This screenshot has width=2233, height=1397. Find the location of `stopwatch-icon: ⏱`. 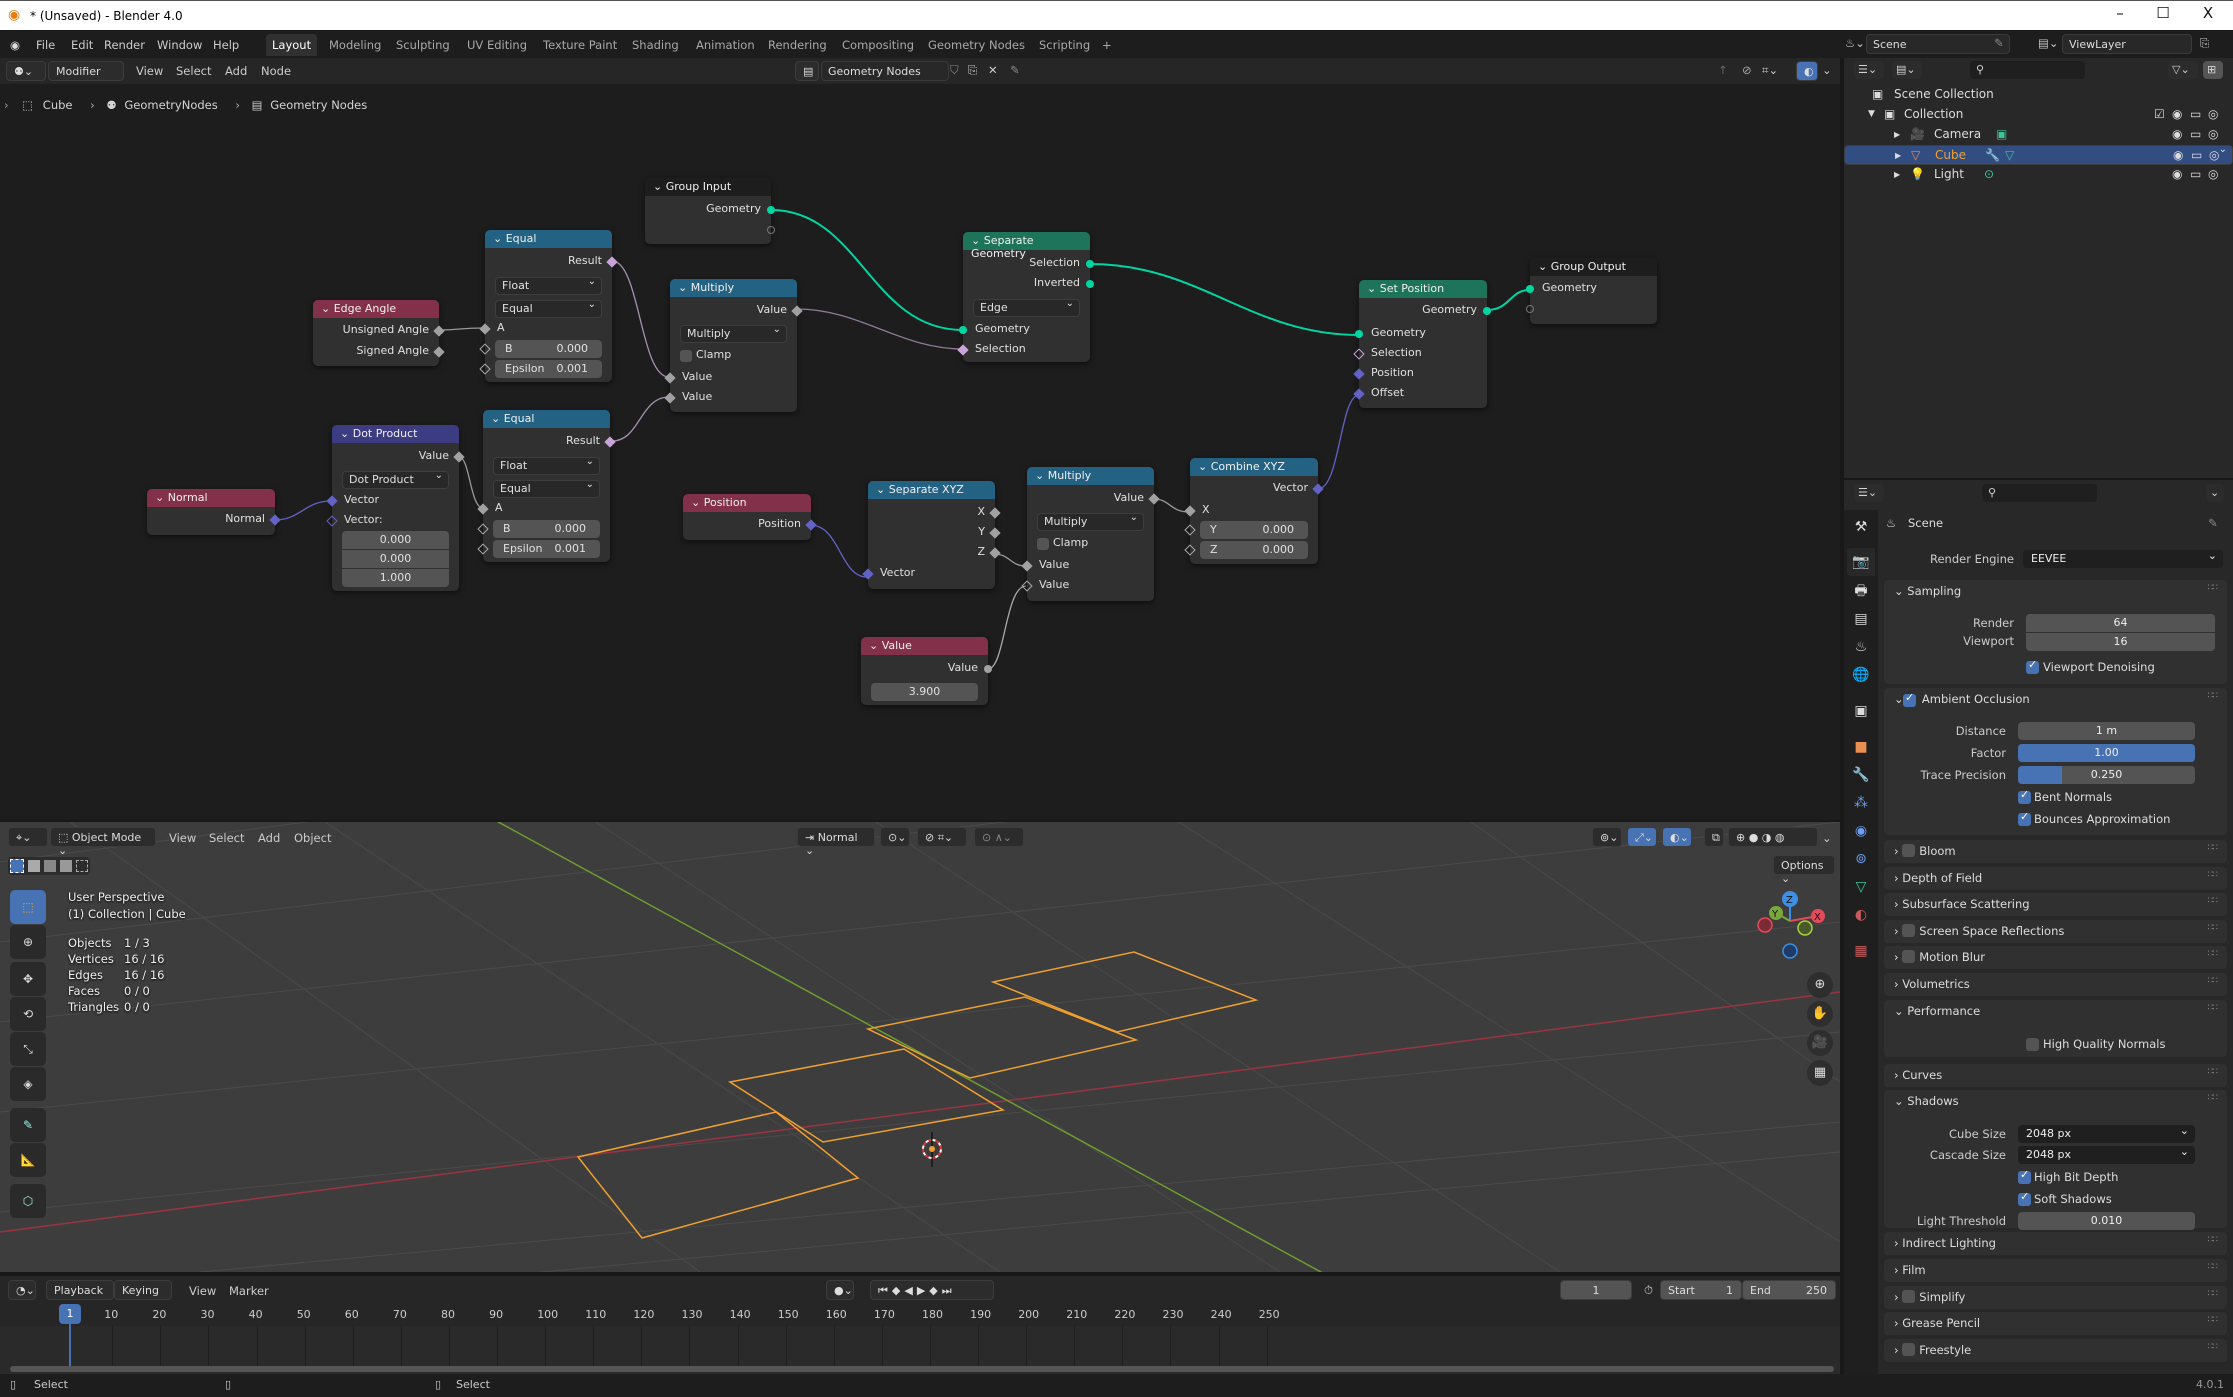

stopwatch-icon: ⏱ is located at coordinates (1648, 1290).